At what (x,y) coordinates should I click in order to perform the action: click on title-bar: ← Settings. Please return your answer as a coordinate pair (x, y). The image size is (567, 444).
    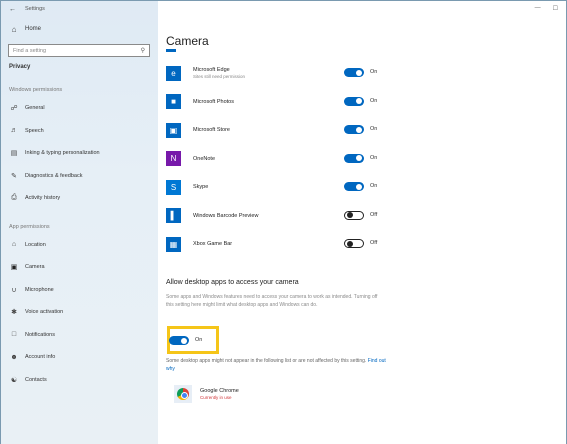
    Looking at the image, I should click on (79, 9).